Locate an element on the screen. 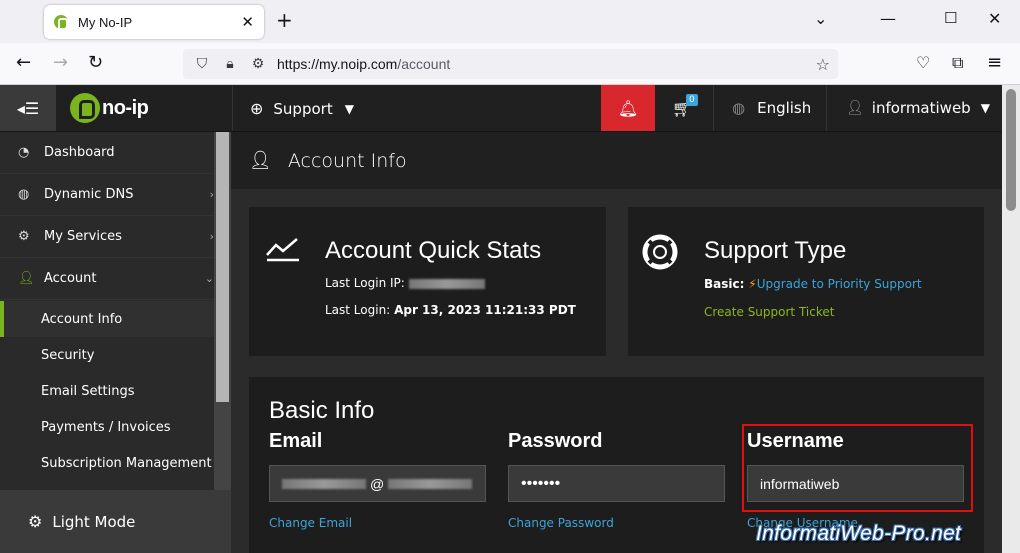  bell-icon: 🔔︎ is located at coordinates (628, 108).